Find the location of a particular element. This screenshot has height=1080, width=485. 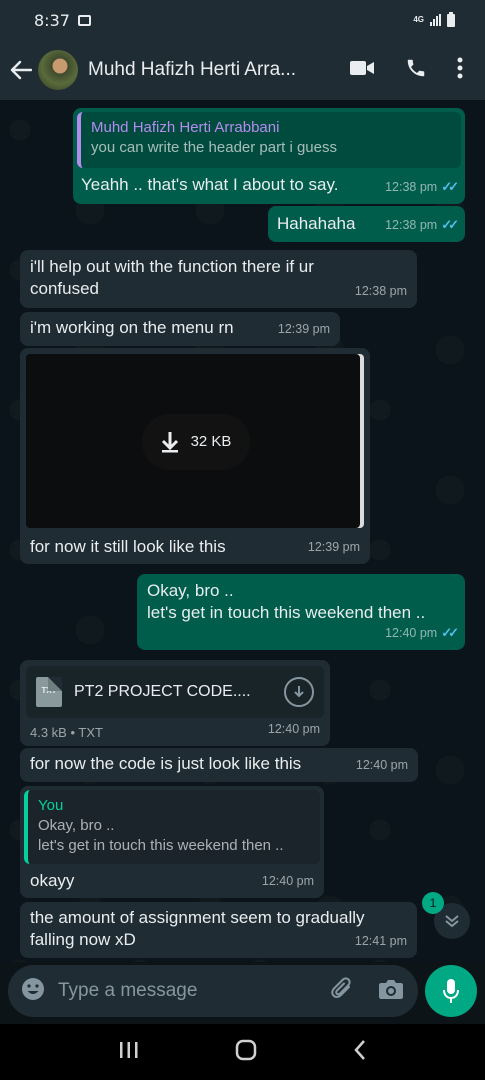

message-text: Yeahh .. that's what I about to say. is located at coordinates (210, 184).